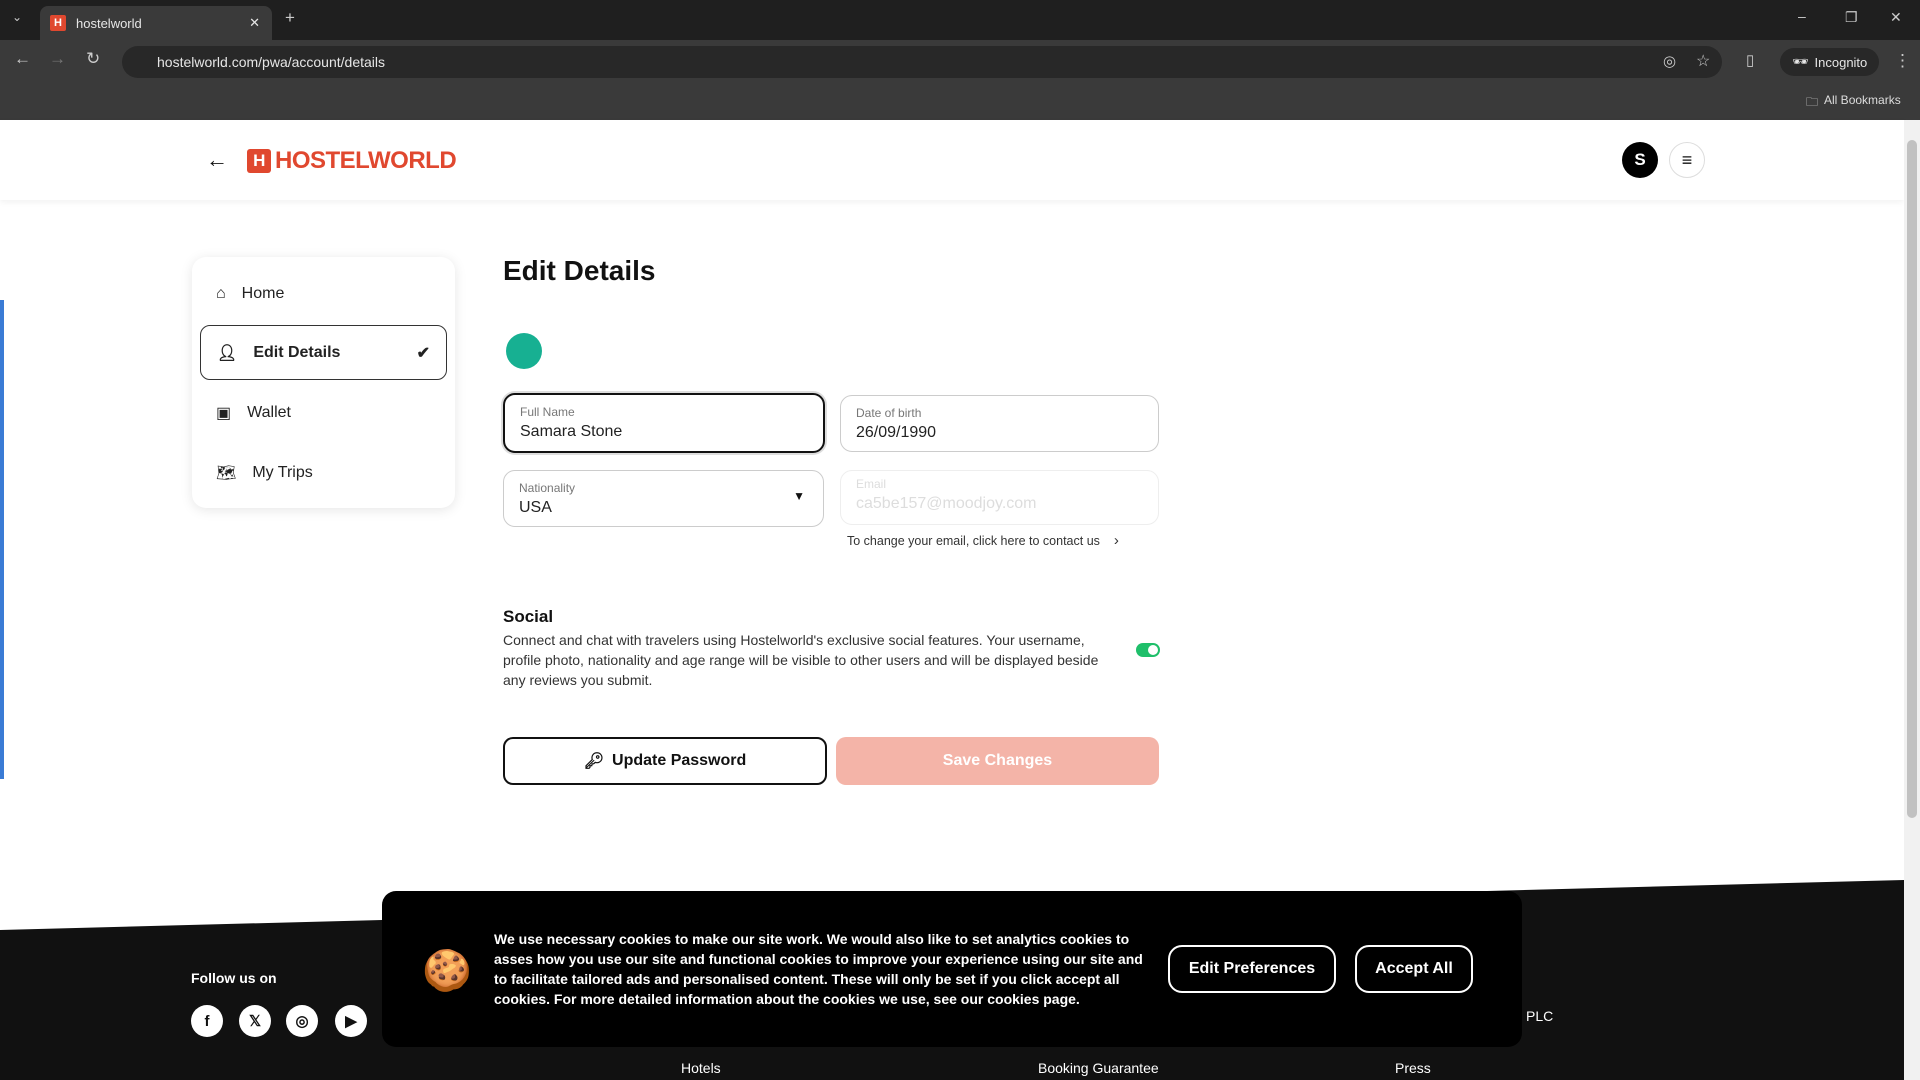 The width and height of the screenshot is (1920, 1080). I want to click on sidepanel-icon: ▯, so click(1750, 60).